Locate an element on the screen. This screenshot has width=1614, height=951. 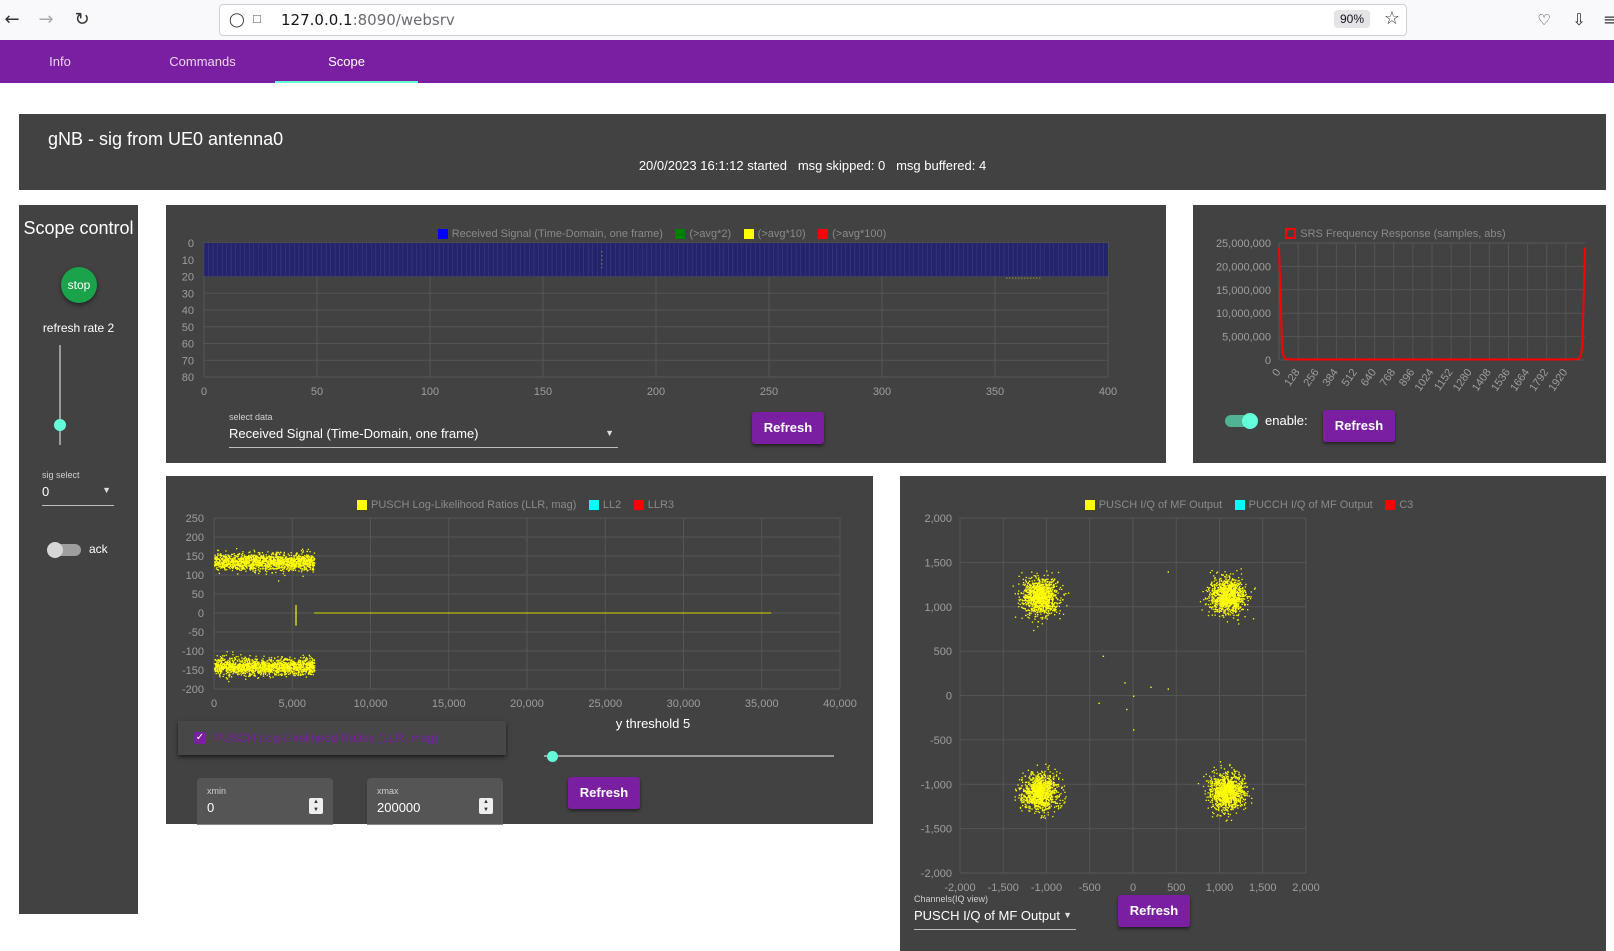
srs-refresh-button: Refresh is located at coordinates (1359, 426).